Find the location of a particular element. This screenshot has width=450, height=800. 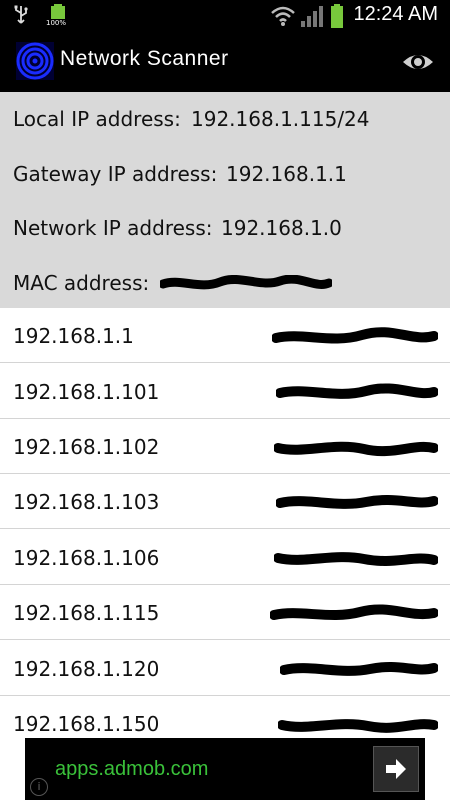

host-row: 192.168.1.101 is located at coordinates (225, 391).